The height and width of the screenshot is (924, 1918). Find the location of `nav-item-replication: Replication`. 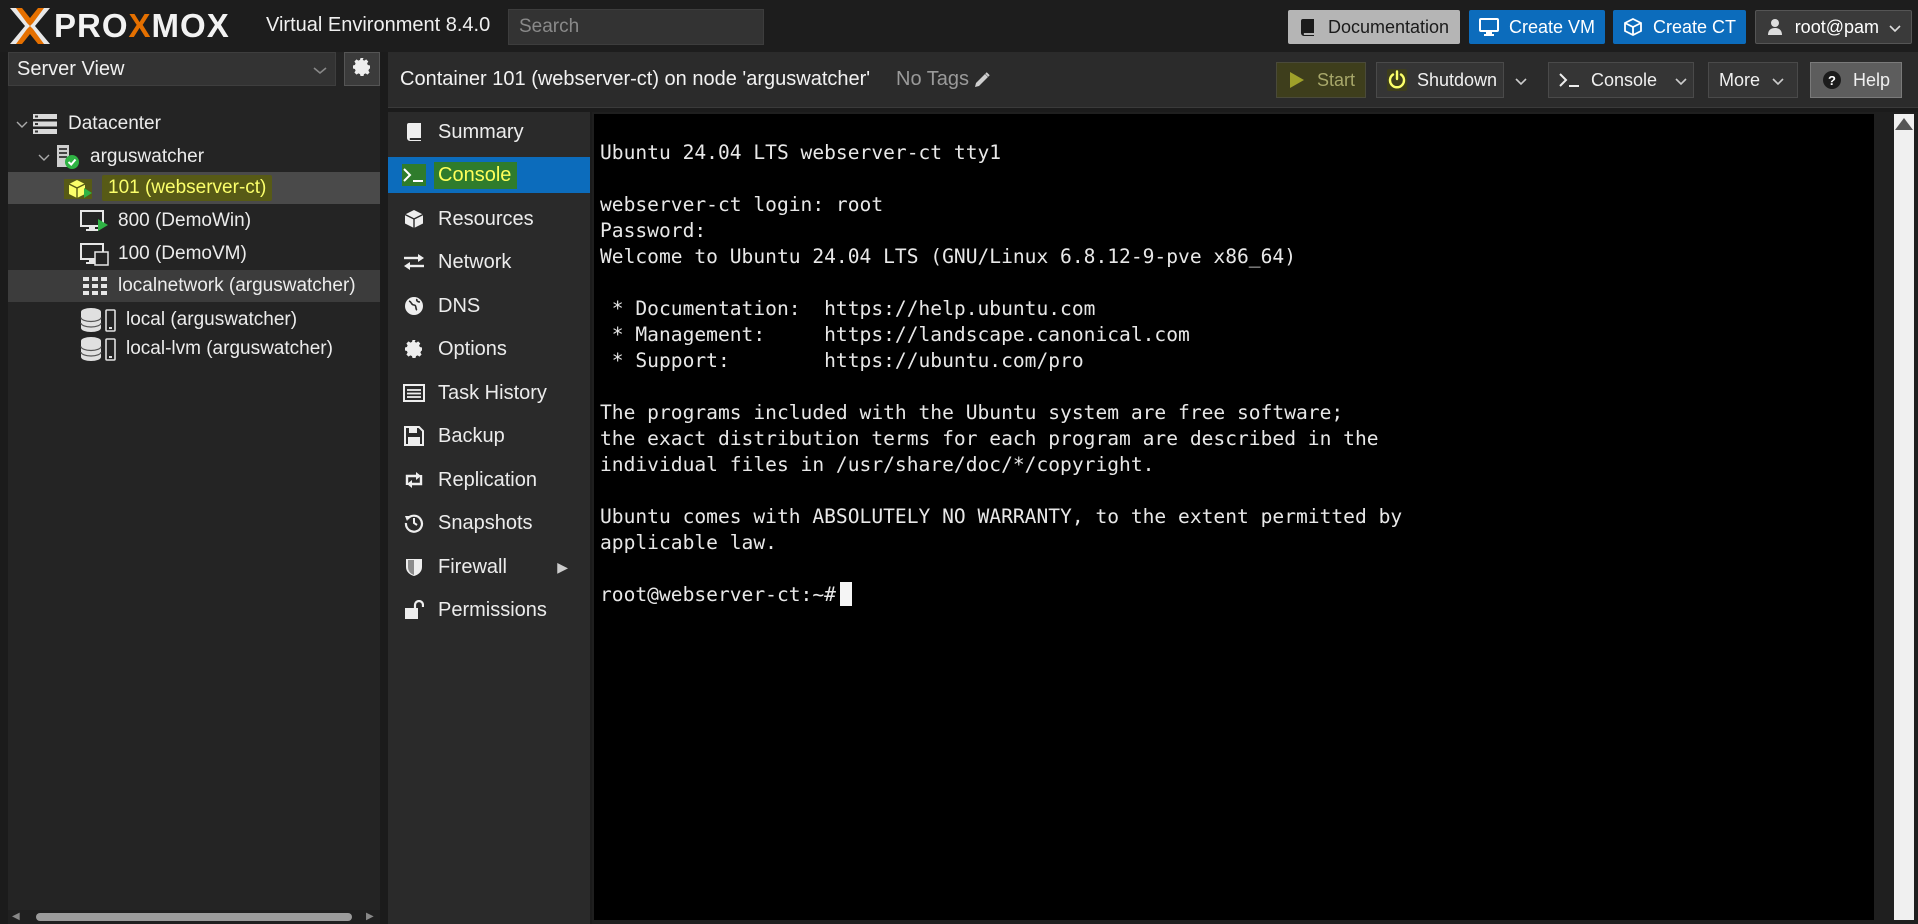

nav-item-replication: Replication is located at coordinates (489, 480).